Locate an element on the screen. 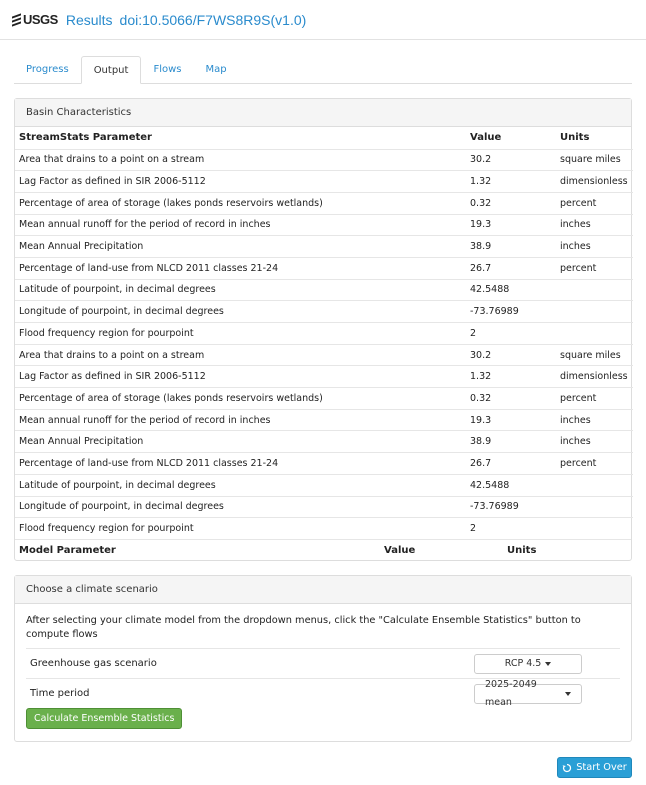 The image size is (646, 785). logo-text: USGS is located at coordinates (40, 19).